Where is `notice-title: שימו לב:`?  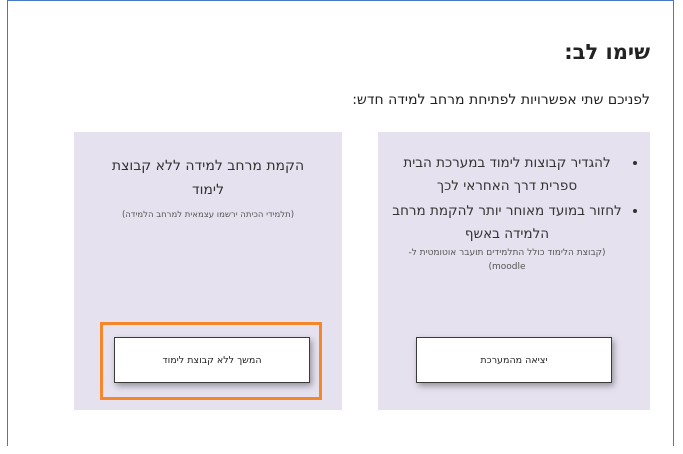 notice-title: שימו לב: is located at coordinates (607, 52).